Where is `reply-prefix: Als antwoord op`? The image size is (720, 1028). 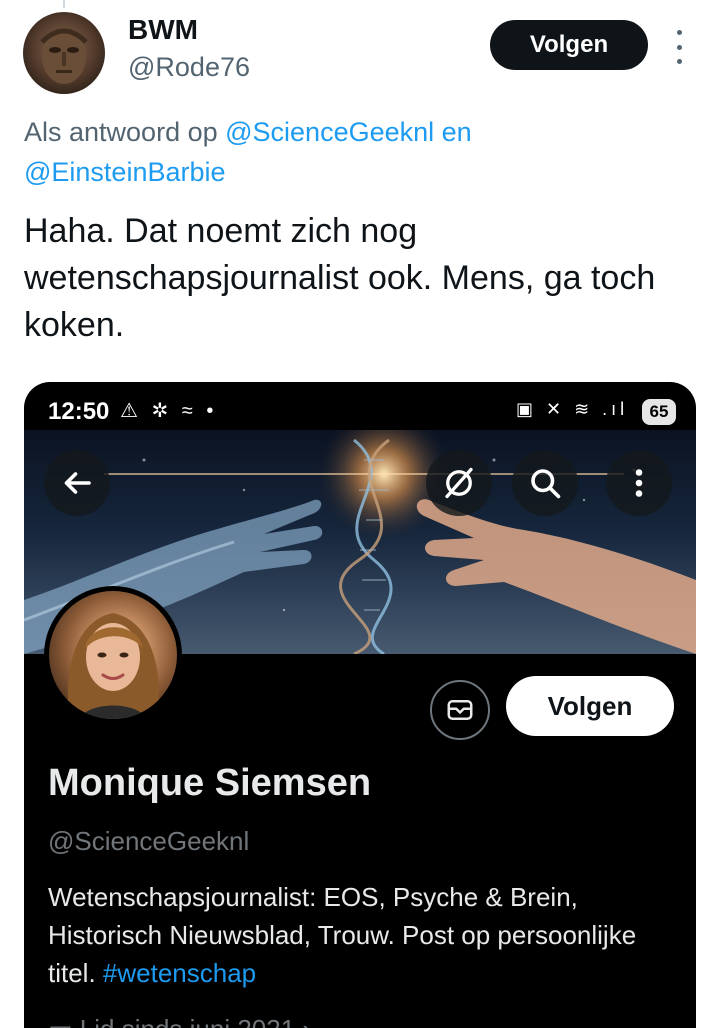 reply-prefix: Als antwoord op is located at coordinates (125, 132).